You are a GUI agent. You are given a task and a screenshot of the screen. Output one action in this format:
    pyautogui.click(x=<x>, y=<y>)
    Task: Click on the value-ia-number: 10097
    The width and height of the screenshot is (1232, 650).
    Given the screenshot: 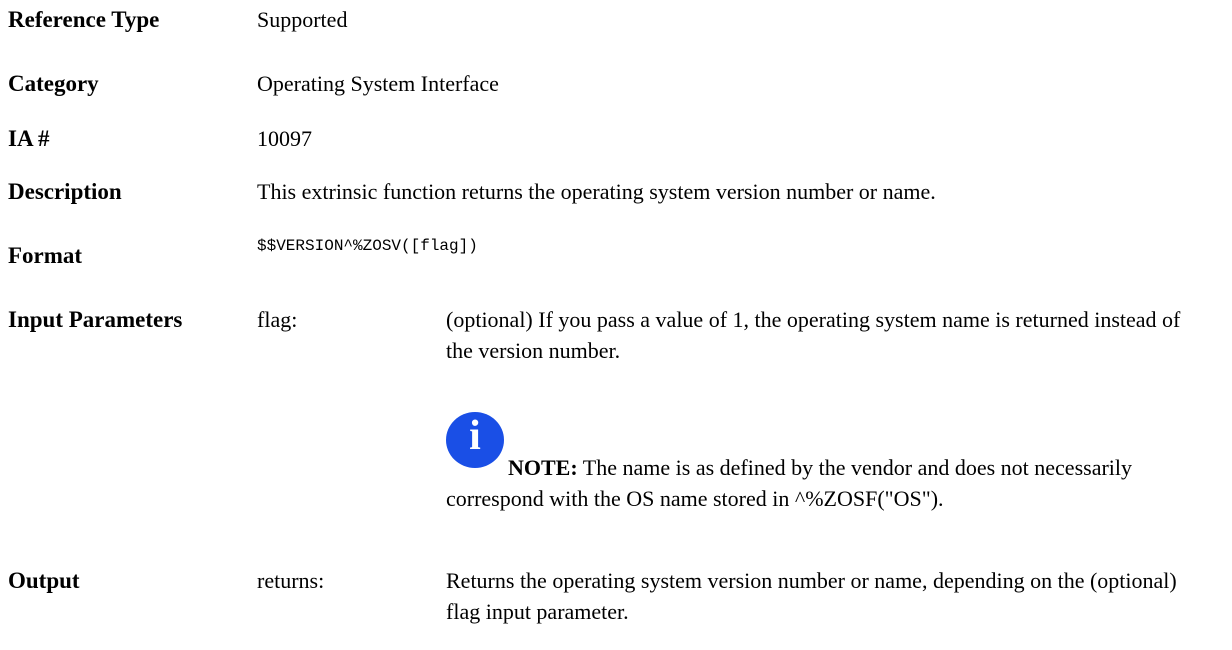 What is the action you would take?
    pyautogui.click(x=284, y=138)
    